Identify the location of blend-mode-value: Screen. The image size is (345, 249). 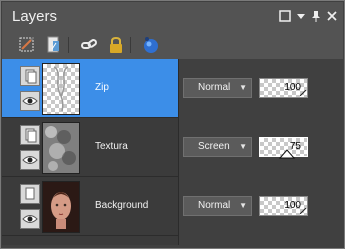
(214, 146).